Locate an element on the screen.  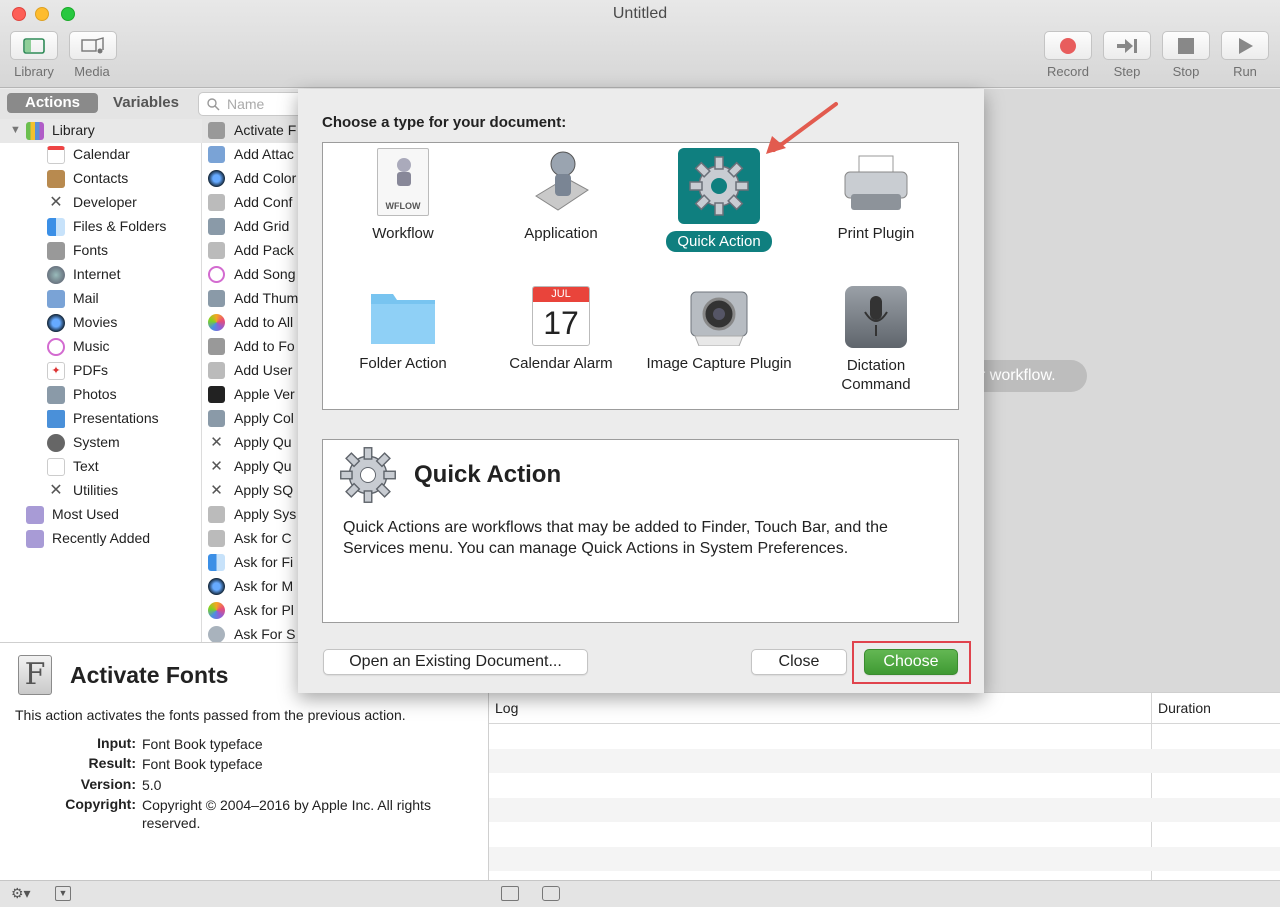
sidebar-item-mail: Mail is located at coordinates (101, 299).